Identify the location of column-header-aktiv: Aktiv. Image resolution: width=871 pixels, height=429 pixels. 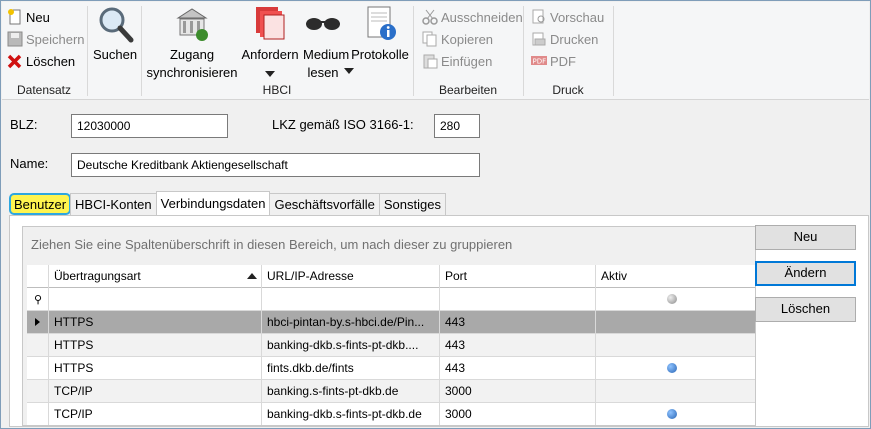
(675, 276).